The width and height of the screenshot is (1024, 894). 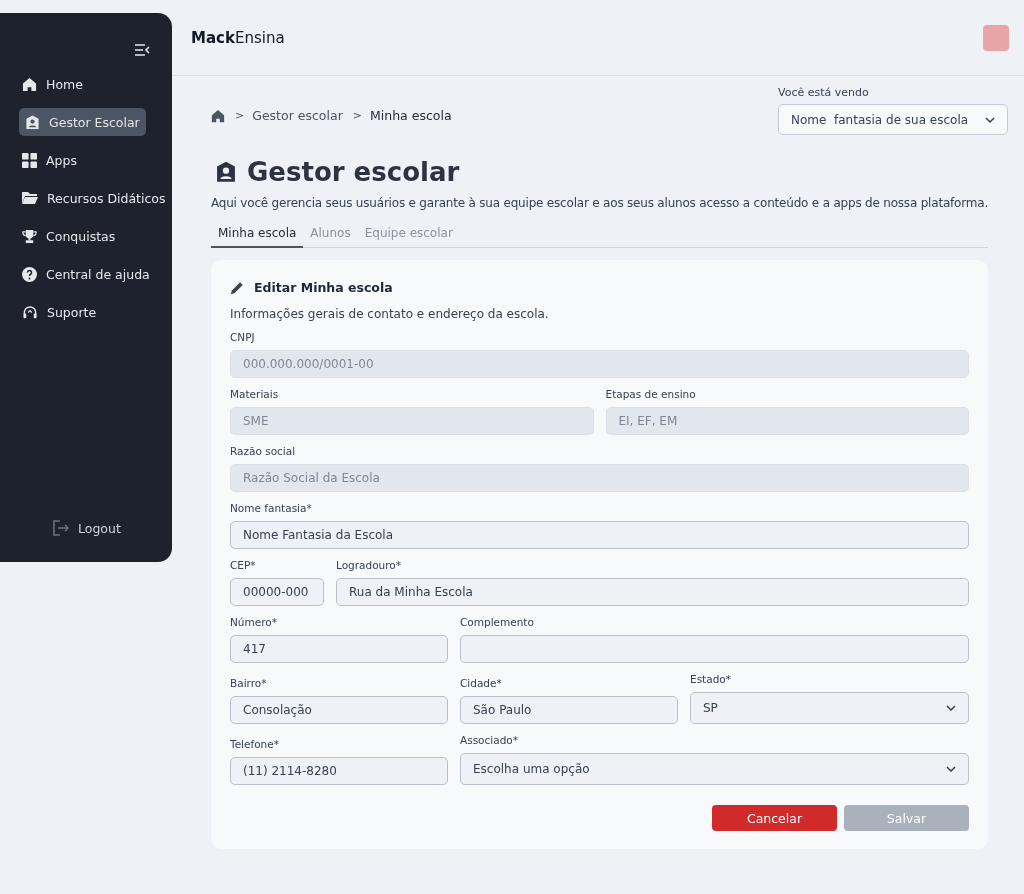 What do you see at coordinates (714, 649) in the screenshot?
I see `input-field` at bounding box center [714, 649].